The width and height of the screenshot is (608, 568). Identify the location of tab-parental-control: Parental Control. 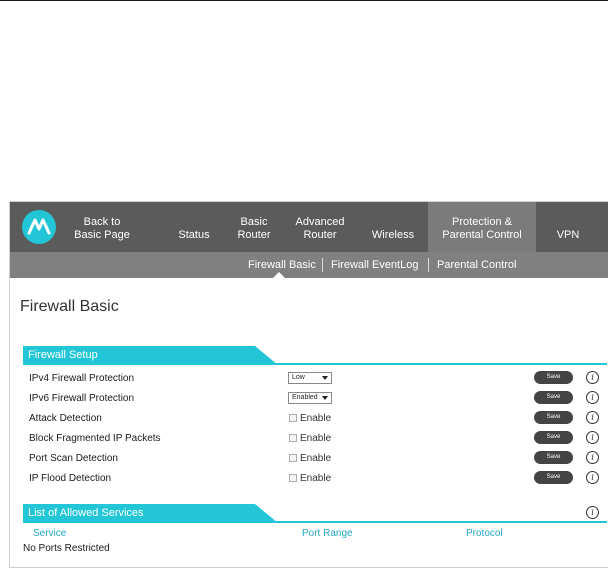
(477, 265).